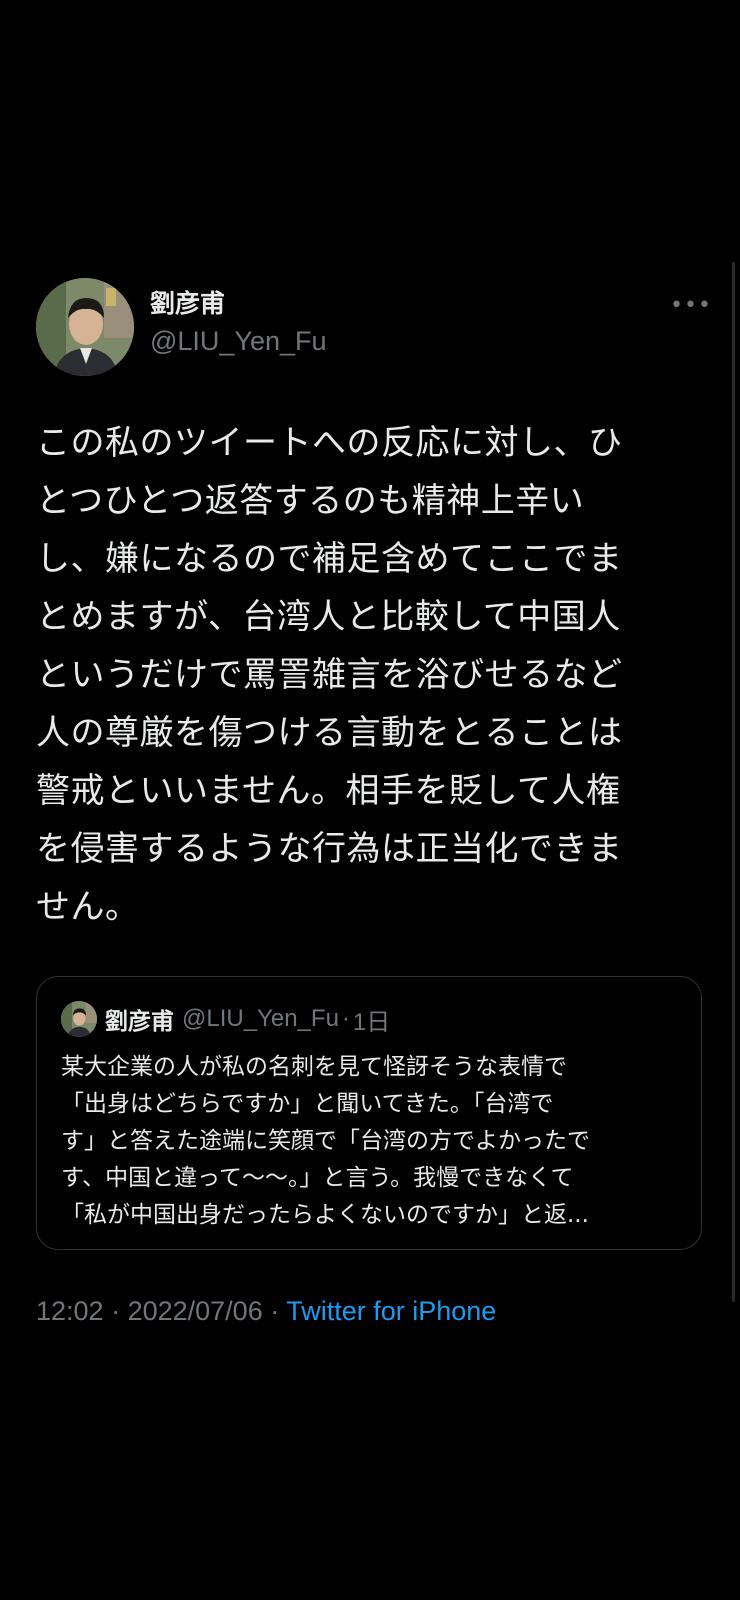  I want to click on tweet-time: 12:02, so click(70, 1311).